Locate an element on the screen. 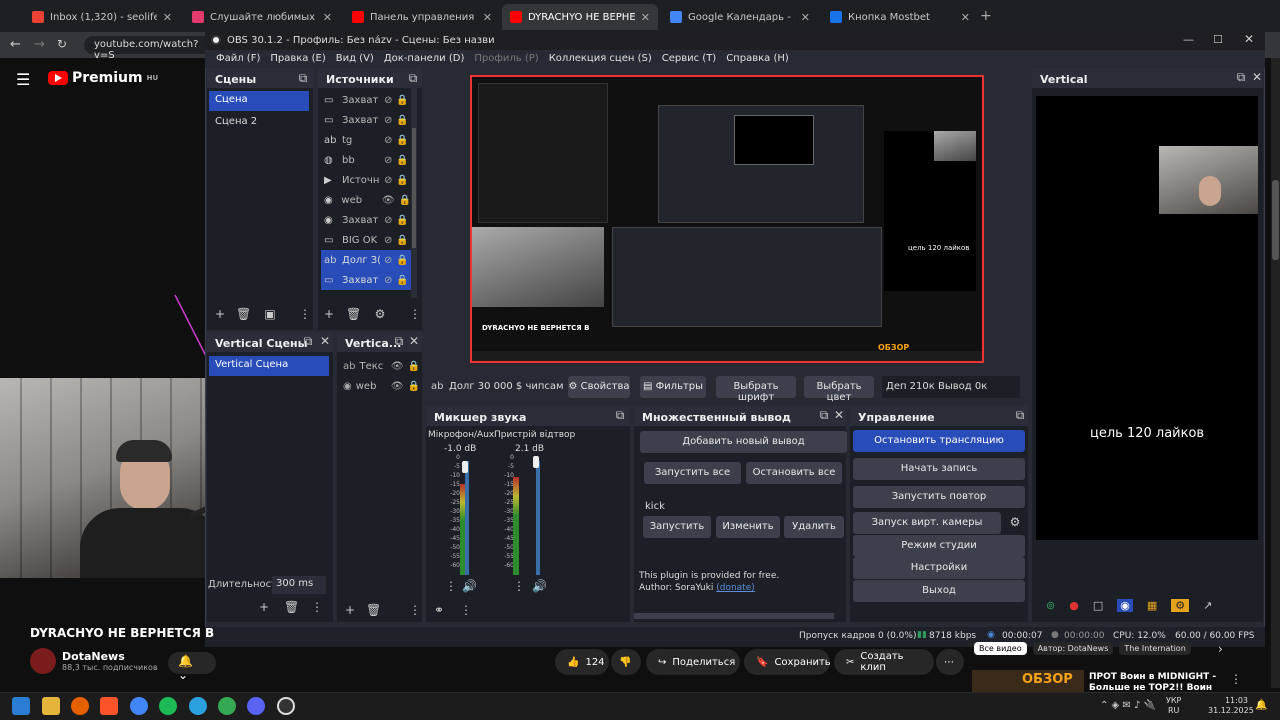 The image size is (1280, 720). add-vscene-icon: + is located at coordinates (264, 607).